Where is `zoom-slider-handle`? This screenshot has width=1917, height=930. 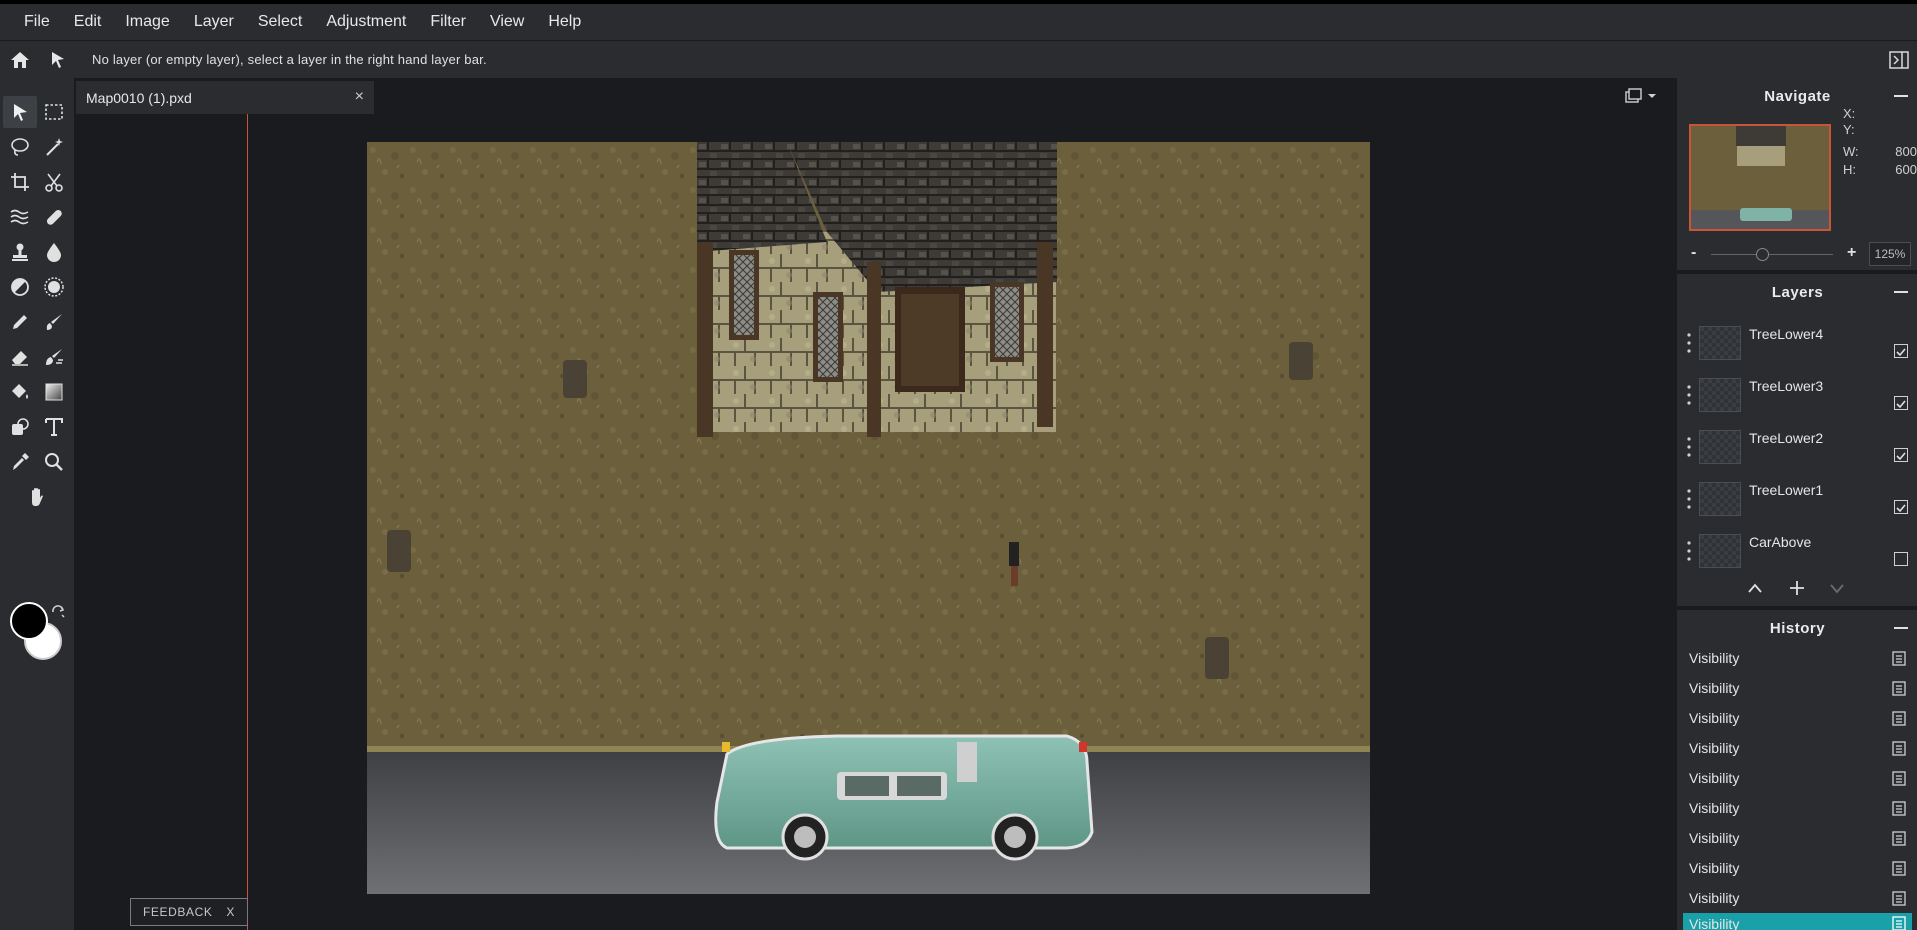
zoom-slider-handle is located at coordinates (1763, 254).